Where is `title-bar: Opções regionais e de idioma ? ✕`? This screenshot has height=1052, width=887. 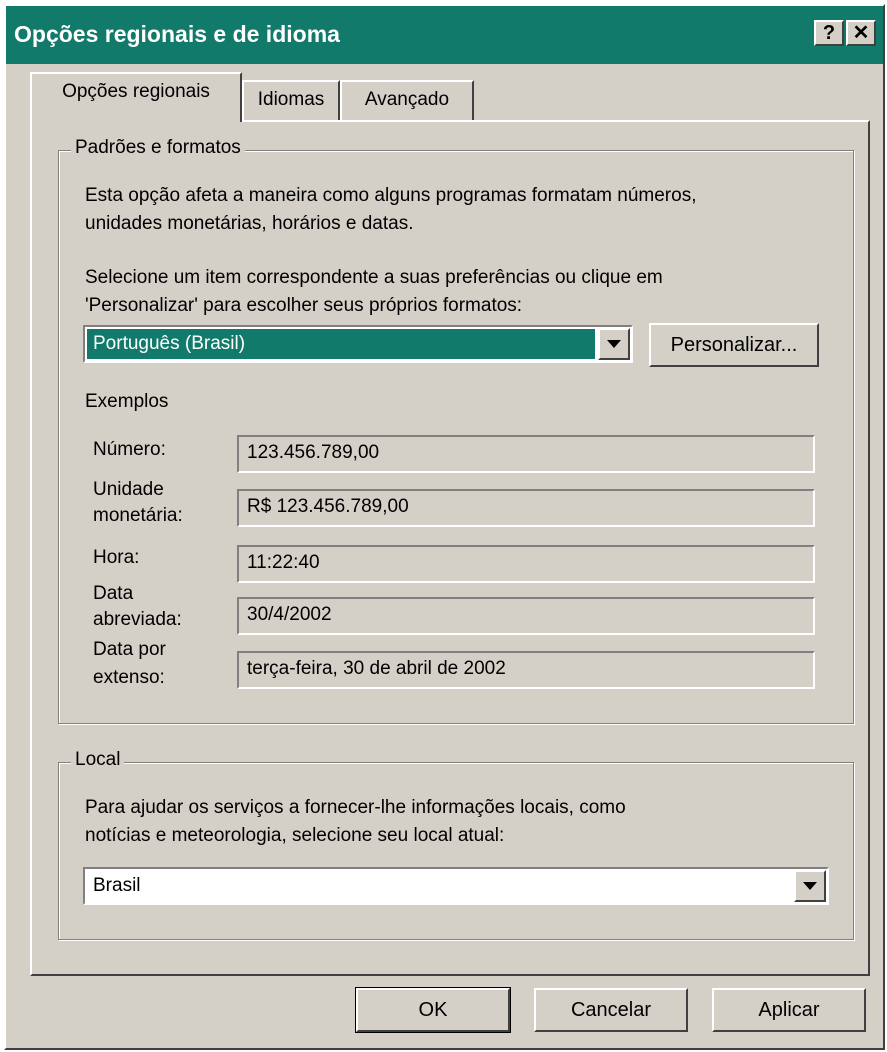 title-bar: Opções regionais e de idioma ? ✕ is located at coordinates (444, 35).